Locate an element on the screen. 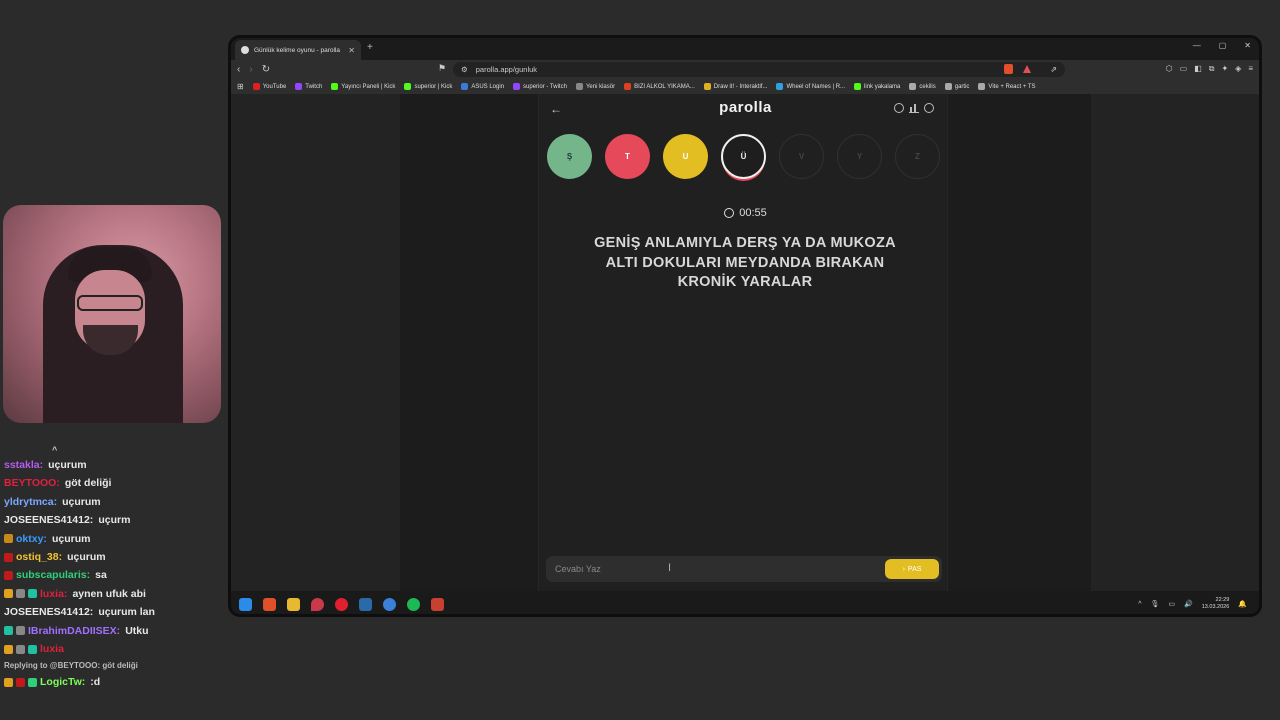 The height and width of the screenshot is (720, 1280). bookmark-item: ASUS Login is located at coordinates (482, 86).